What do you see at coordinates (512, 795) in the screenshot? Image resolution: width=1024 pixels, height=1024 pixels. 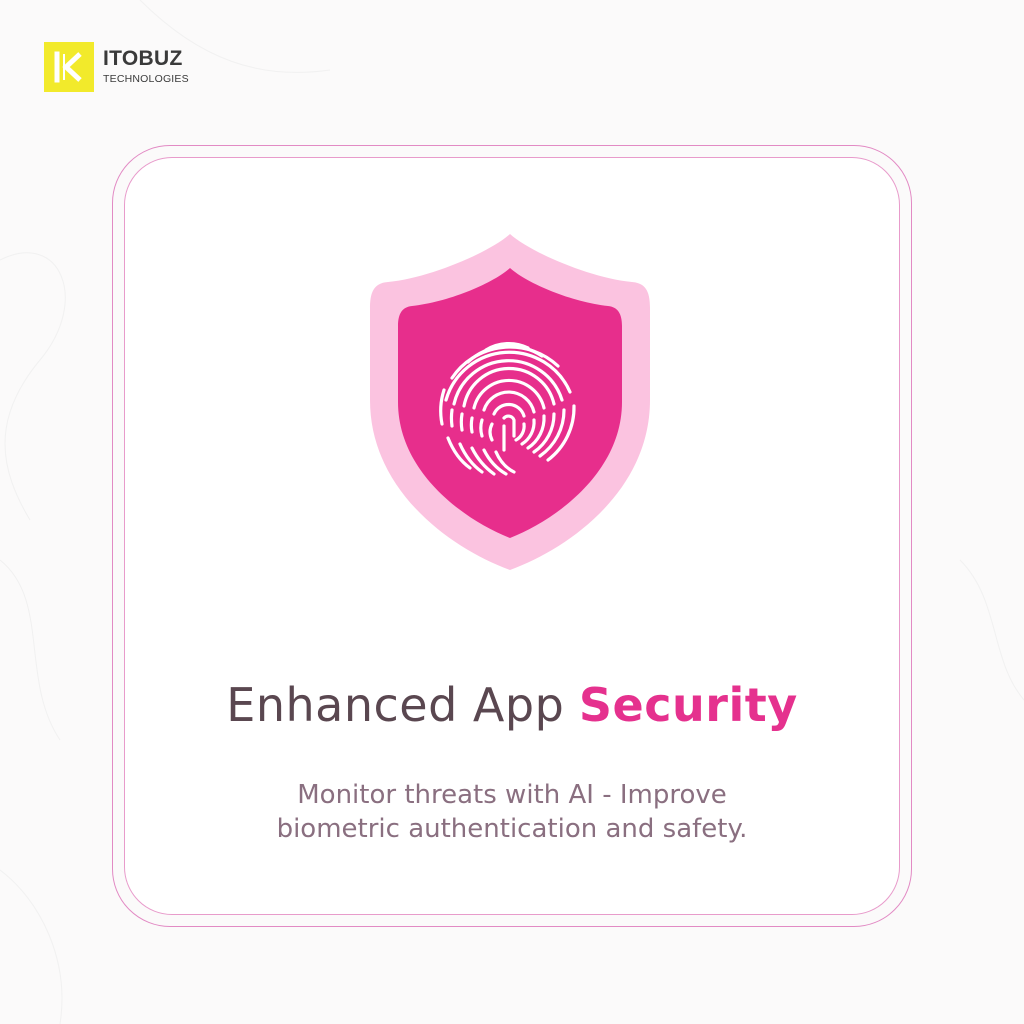 I see `description-line-1: Monitor threats with AI - Improve` at bounding box center [512, 795].